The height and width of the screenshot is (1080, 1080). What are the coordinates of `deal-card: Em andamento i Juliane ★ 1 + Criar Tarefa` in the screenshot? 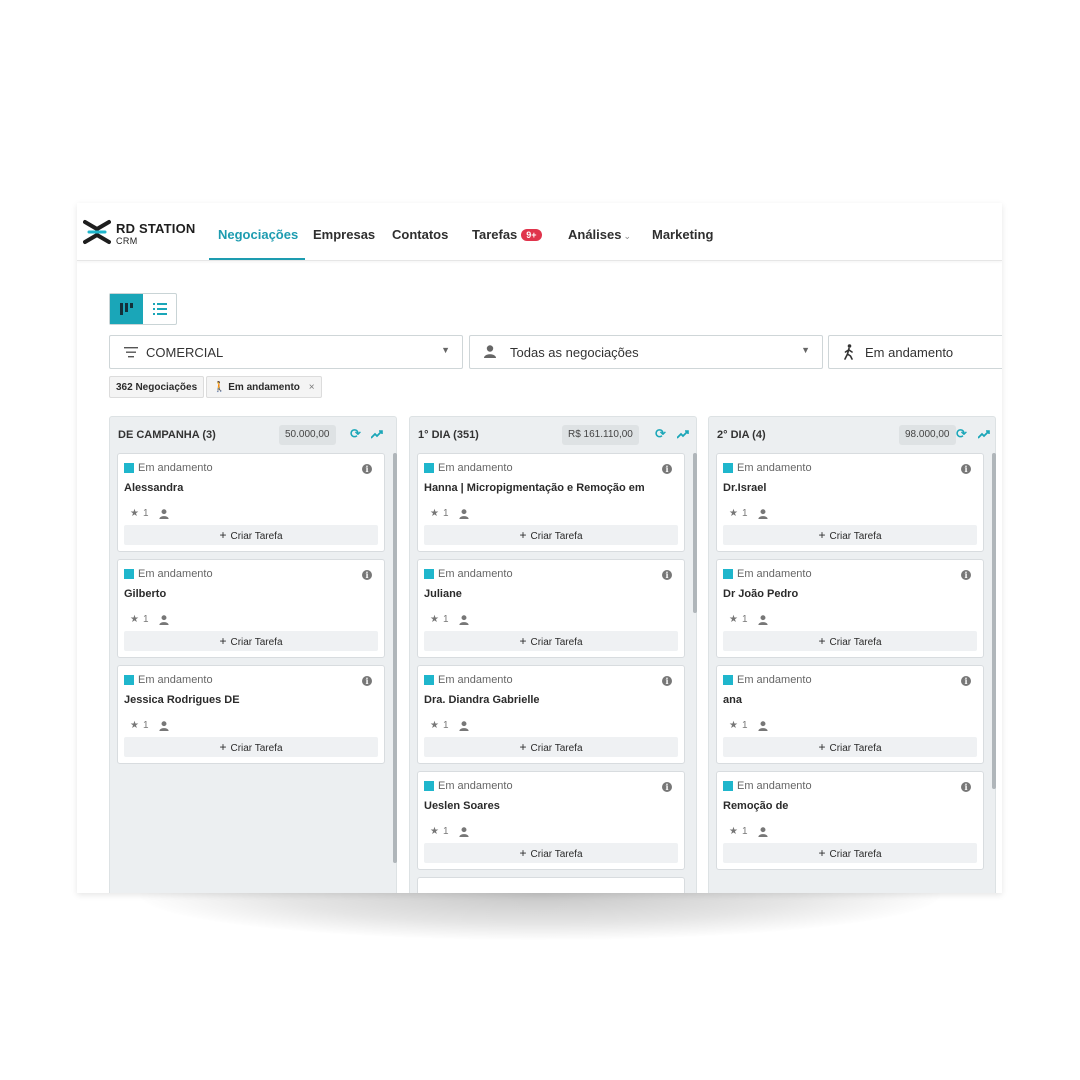 It's located at (551, 608).